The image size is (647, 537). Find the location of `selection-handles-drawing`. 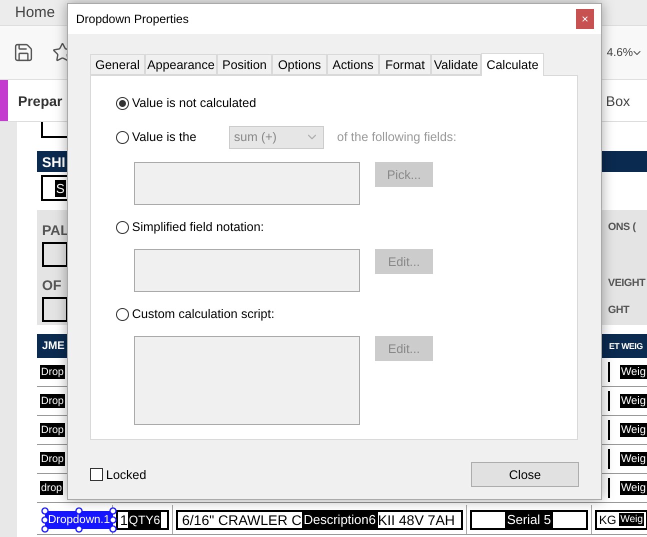

selection-handles-drawing is located at coordinates (79, 519).